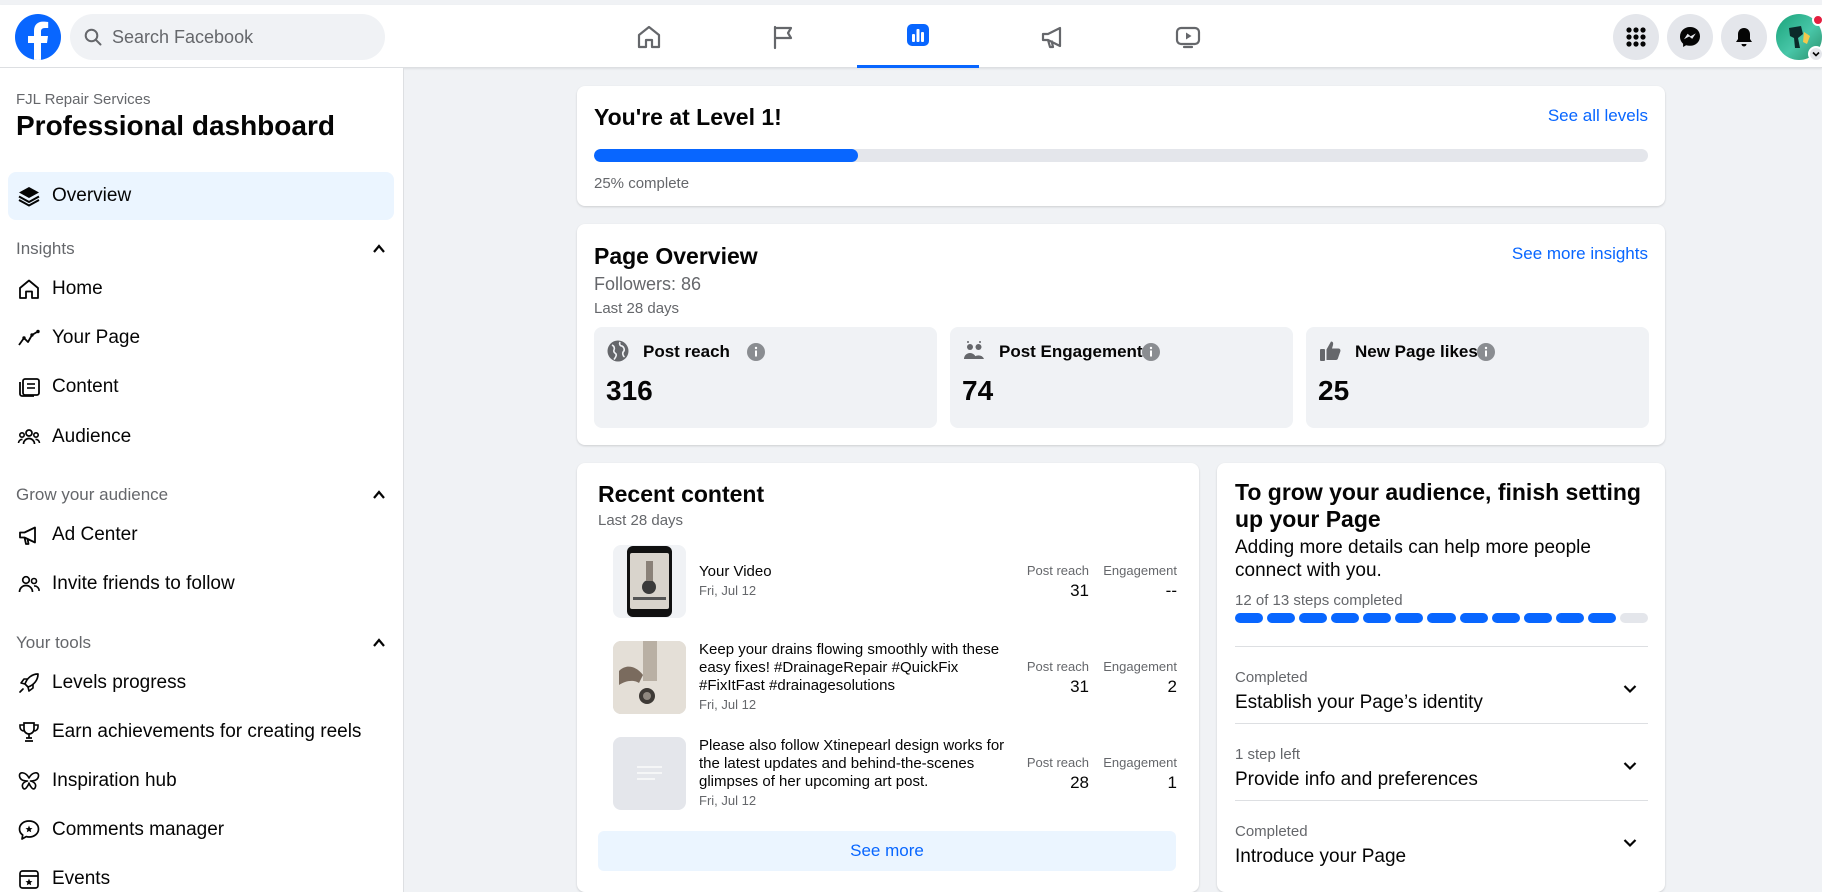  I want to click on section-grow-audience: Grow your audience, so click(201, 495).